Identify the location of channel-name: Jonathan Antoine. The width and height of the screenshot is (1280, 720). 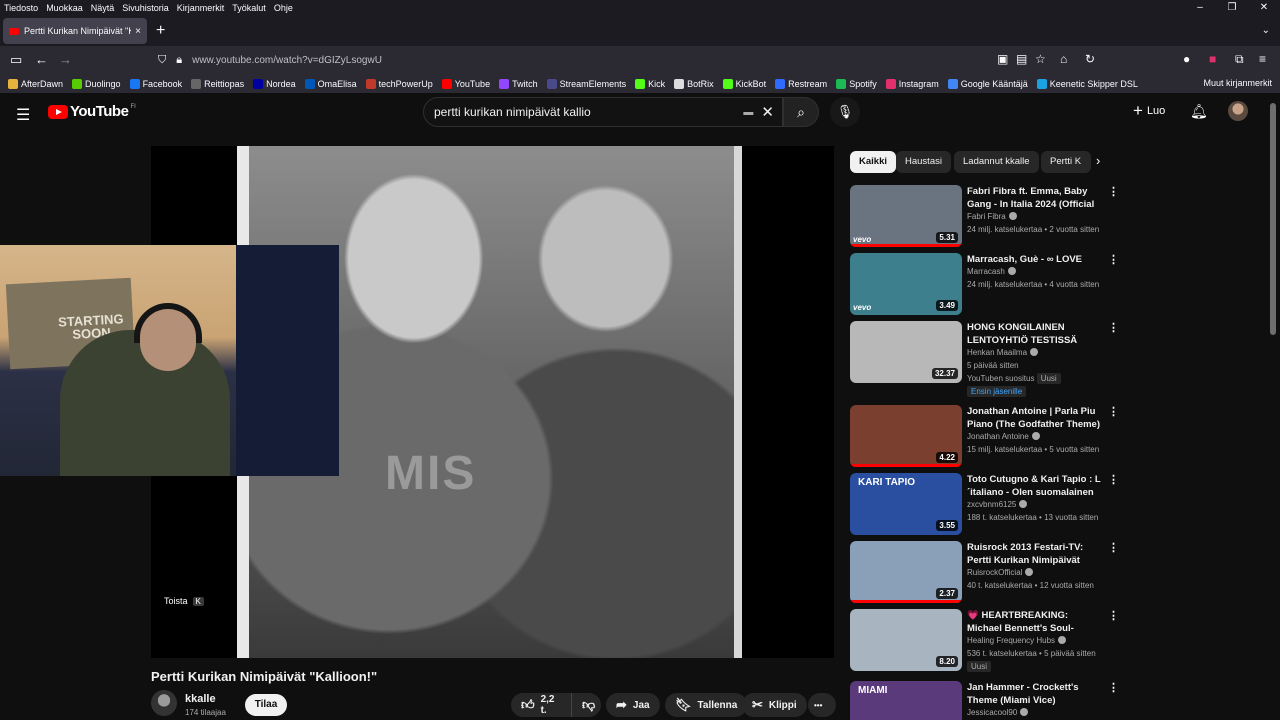
(1003, 436).